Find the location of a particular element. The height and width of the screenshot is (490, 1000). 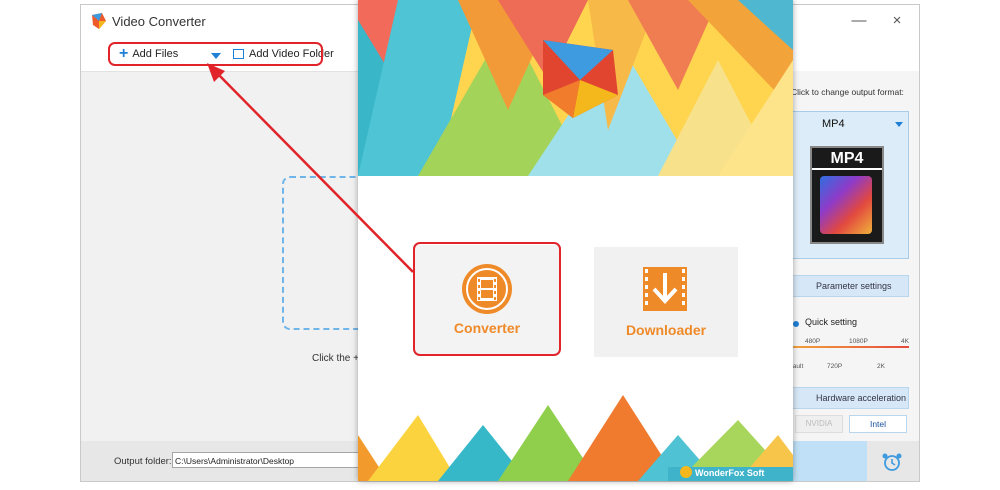

hardware-acceleration-toggle: Hardware acceleration is located at coordinates (850, 398).